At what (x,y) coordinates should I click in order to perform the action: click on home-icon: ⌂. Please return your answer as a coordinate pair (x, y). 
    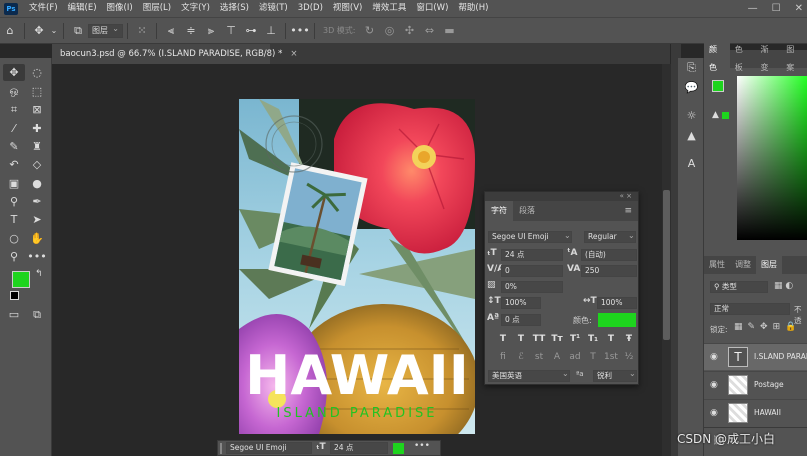
    Looking at the image, I should click on (10, 31).